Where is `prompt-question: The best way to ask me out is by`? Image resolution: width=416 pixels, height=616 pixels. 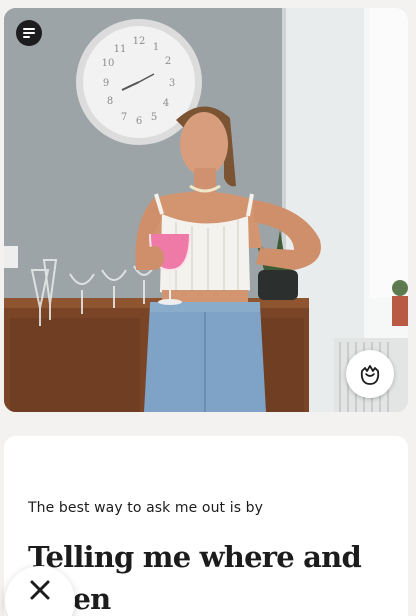
prompt-question: The best way to ask me out is by is located at coordinates (146, 508).